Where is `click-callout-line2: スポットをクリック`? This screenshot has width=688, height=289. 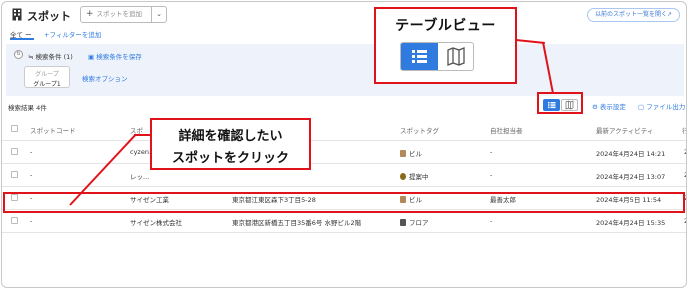
click-callout-line2: スポットをクリック is located at coordinates (230, 158).